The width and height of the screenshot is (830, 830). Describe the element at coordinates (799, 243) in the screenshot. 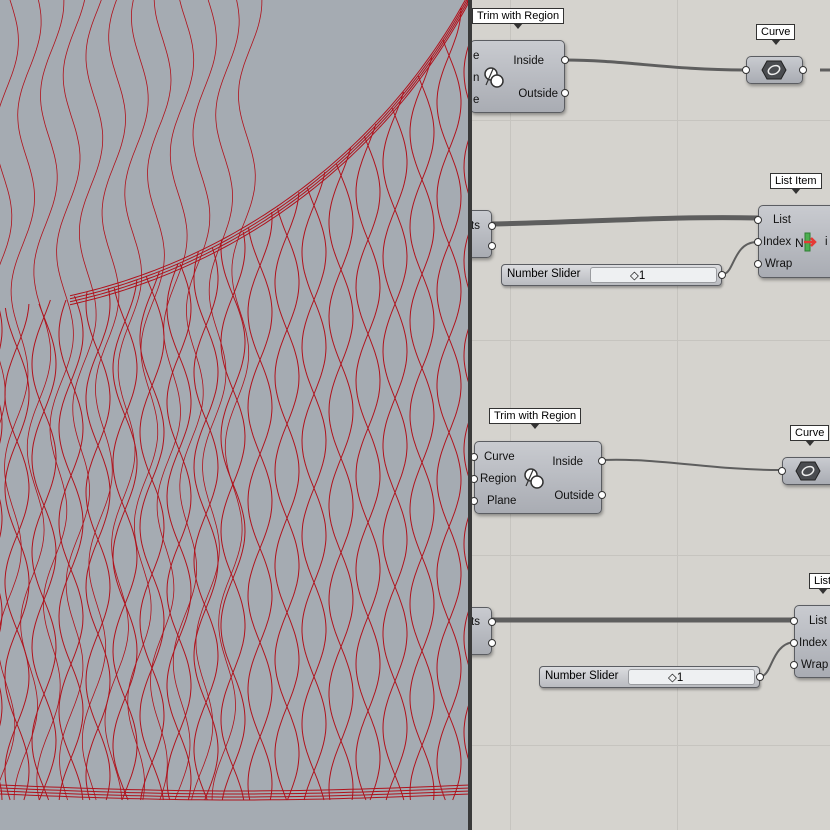

I see `svg-text: N` at that location.